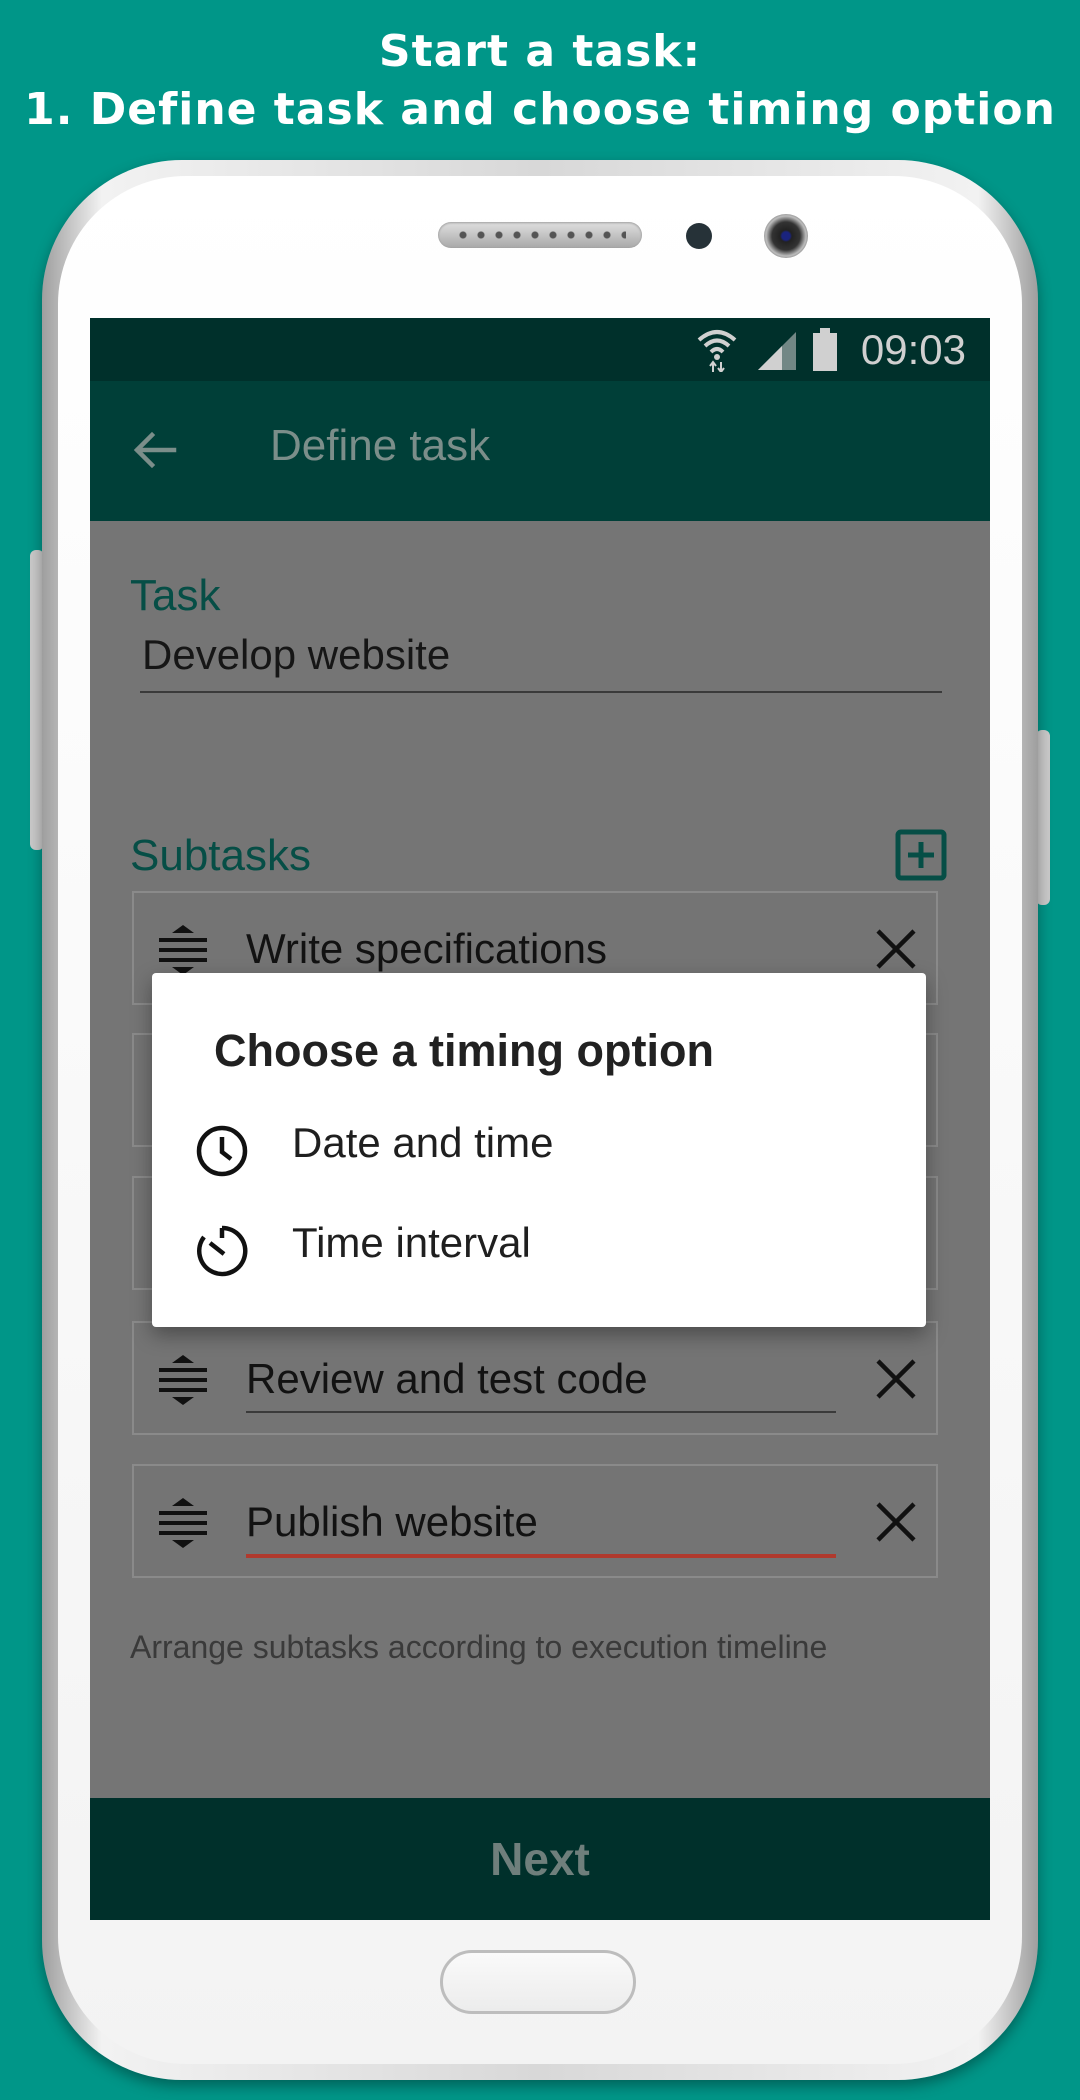 This screenshot has height=2100, width=1080. Describe the element at coordinates (699, 236) in the screenshot. I see `phone-sensor` at that location.